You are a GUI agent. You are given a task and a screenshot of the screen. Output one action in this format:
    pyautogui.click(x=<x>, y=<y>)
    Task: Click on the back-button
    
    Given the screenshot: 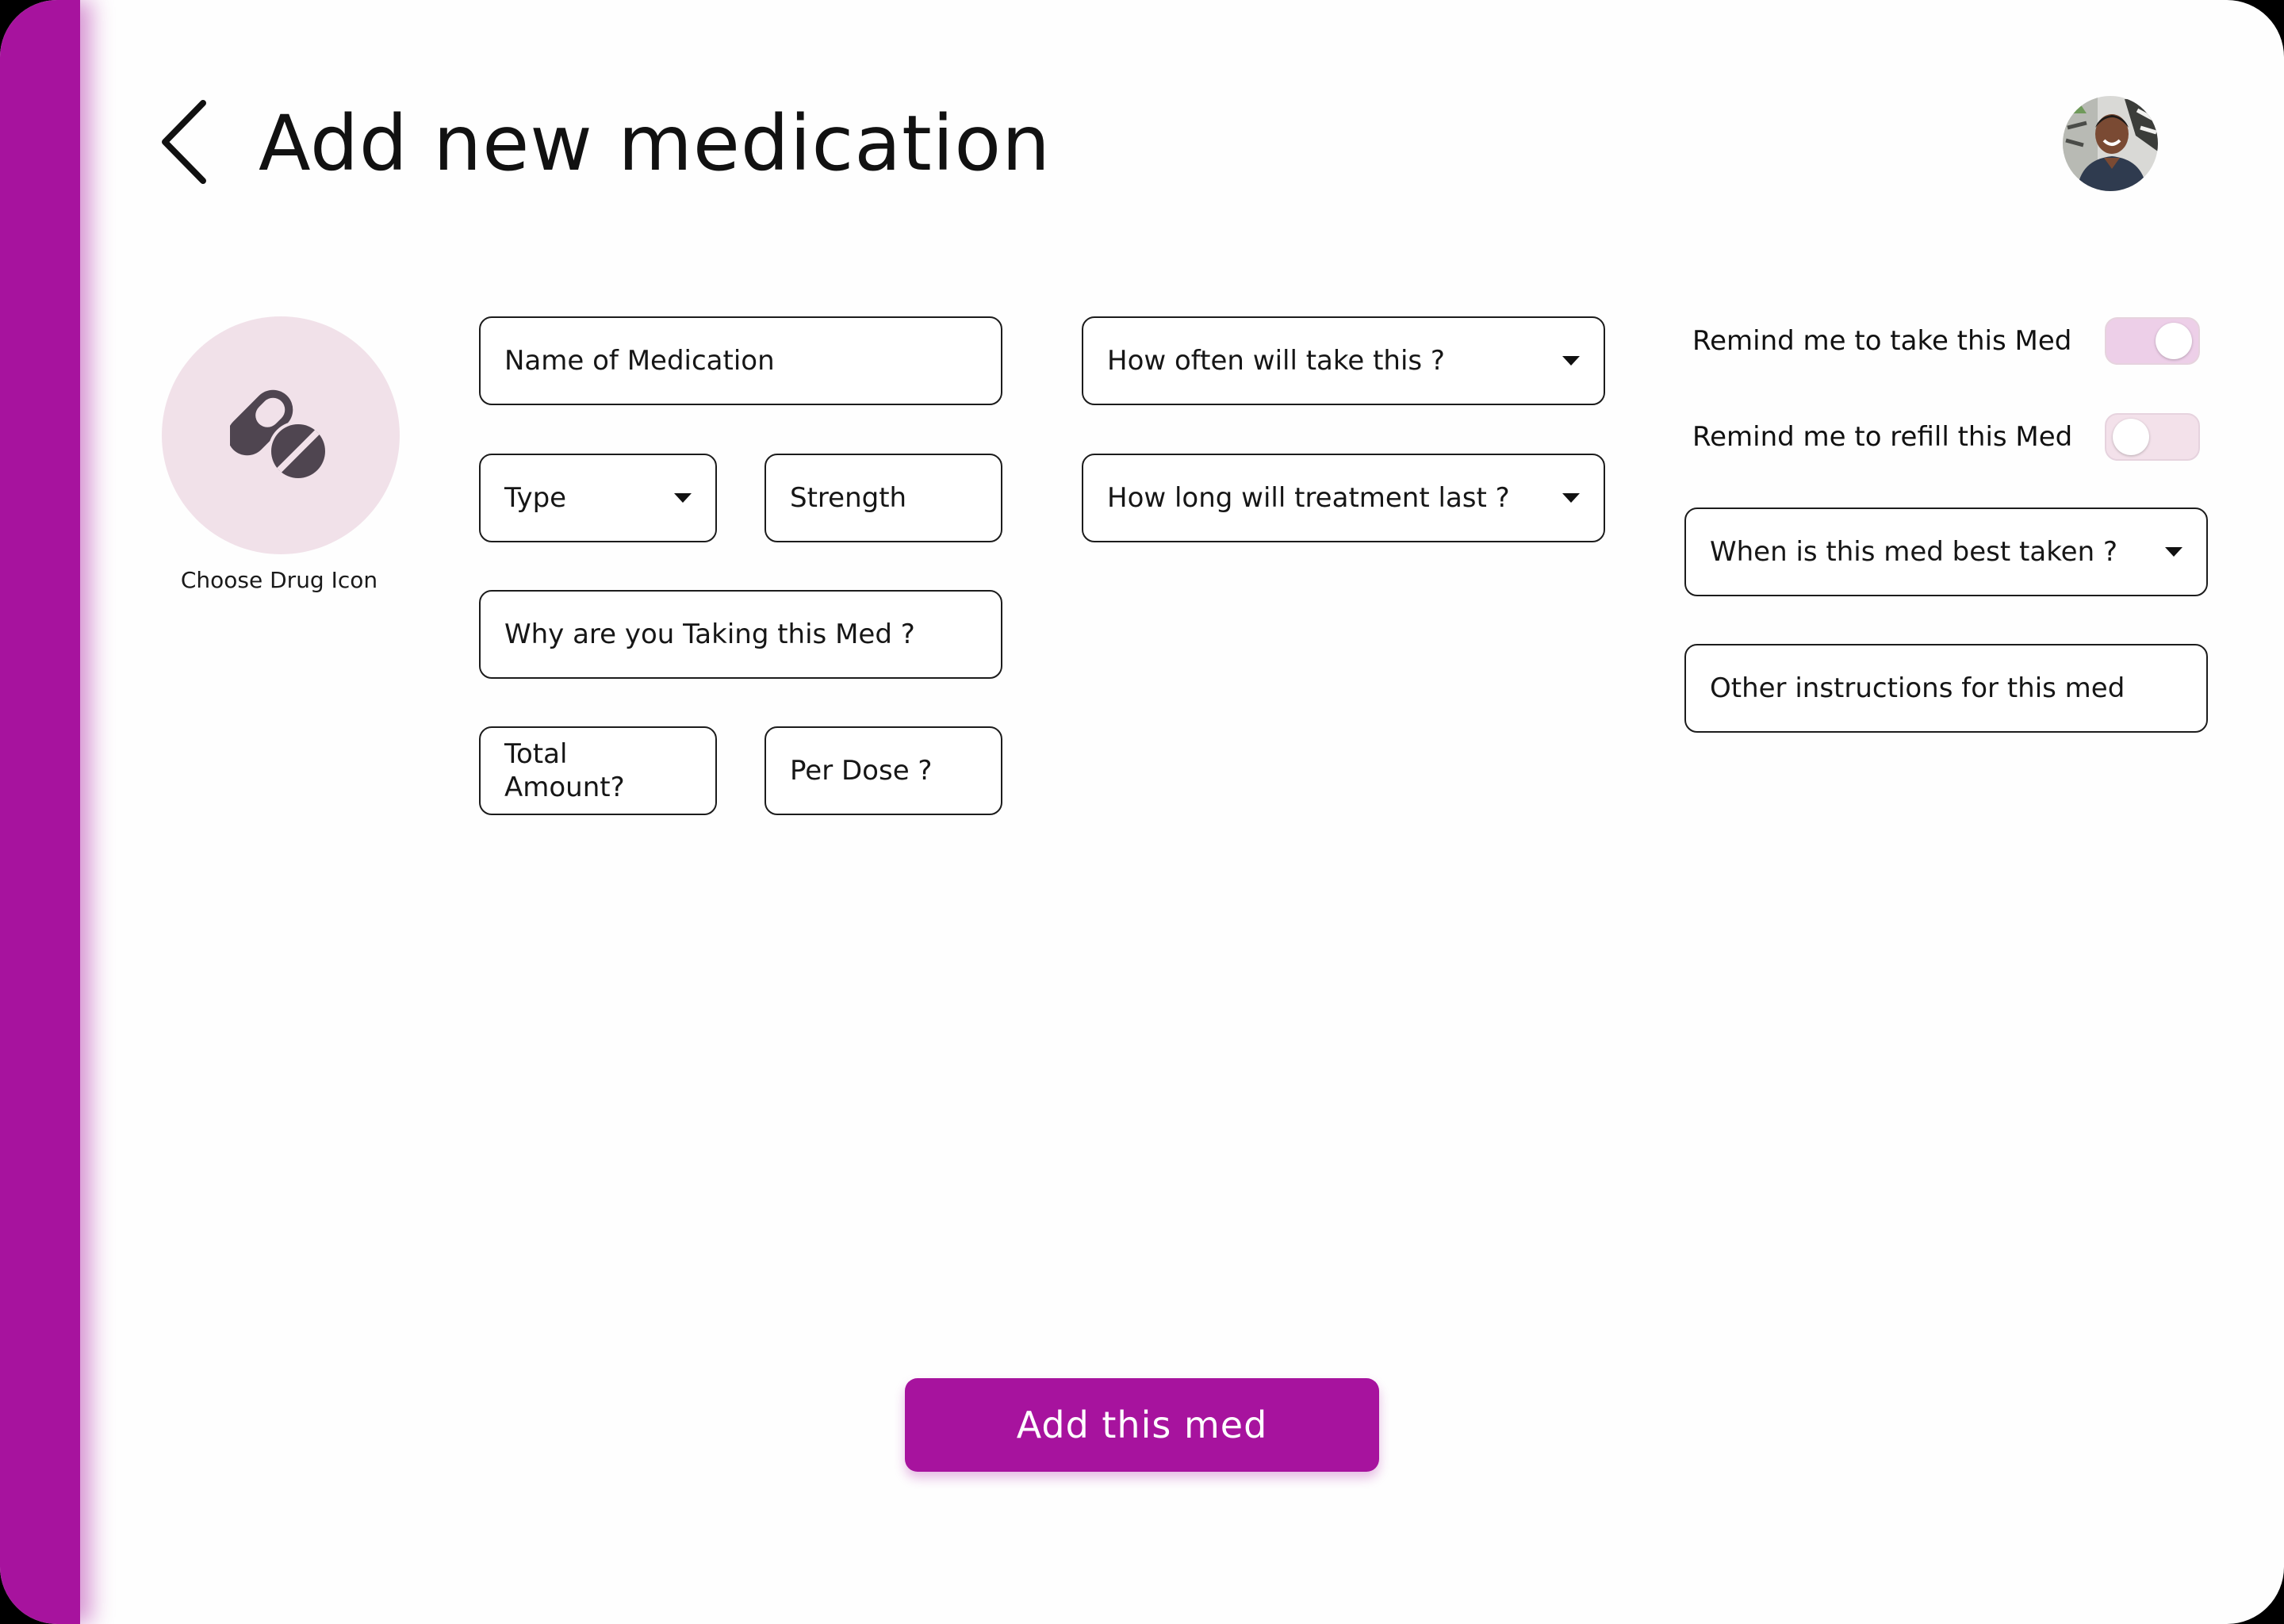 What is the action you would take?
    pyautogui.click(x=187, y=142)
    